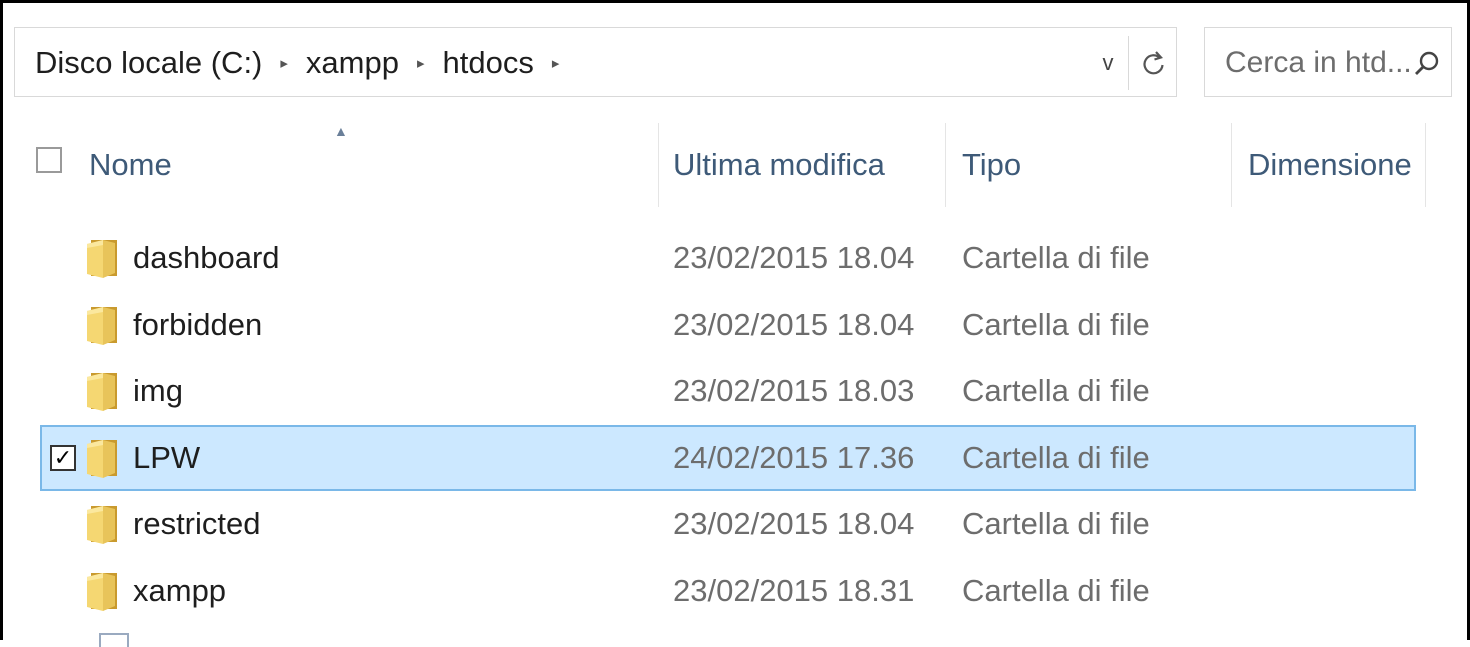 Image resolution: width=1470 pixels, height=647 pixels. Describe the element at coordinates (991, 165) in the screenshot. I see `column-header-type: Tipo` at that location.